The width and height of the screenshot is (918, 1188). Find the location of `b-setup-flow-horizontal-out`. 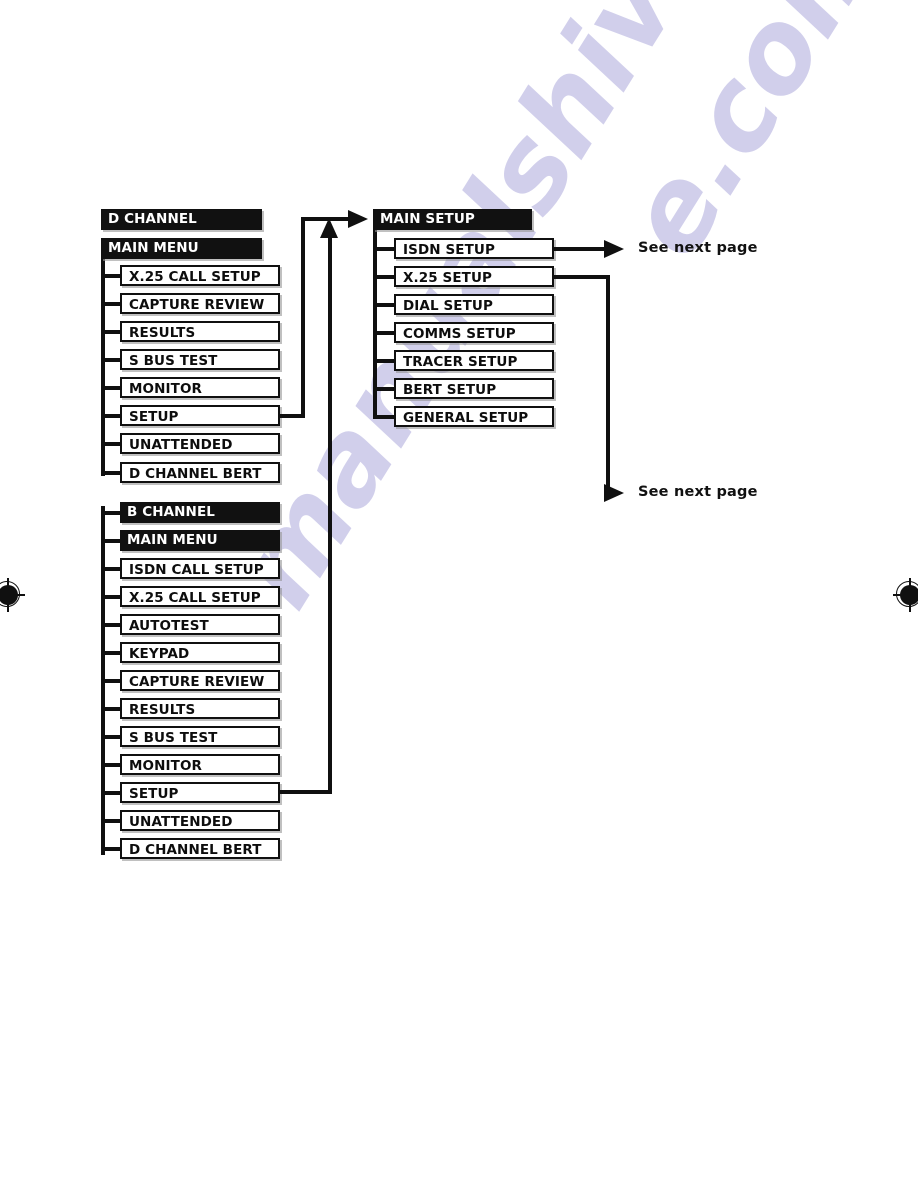

b-setup-flow-horizontal-out is located at coordinates (306, 792).